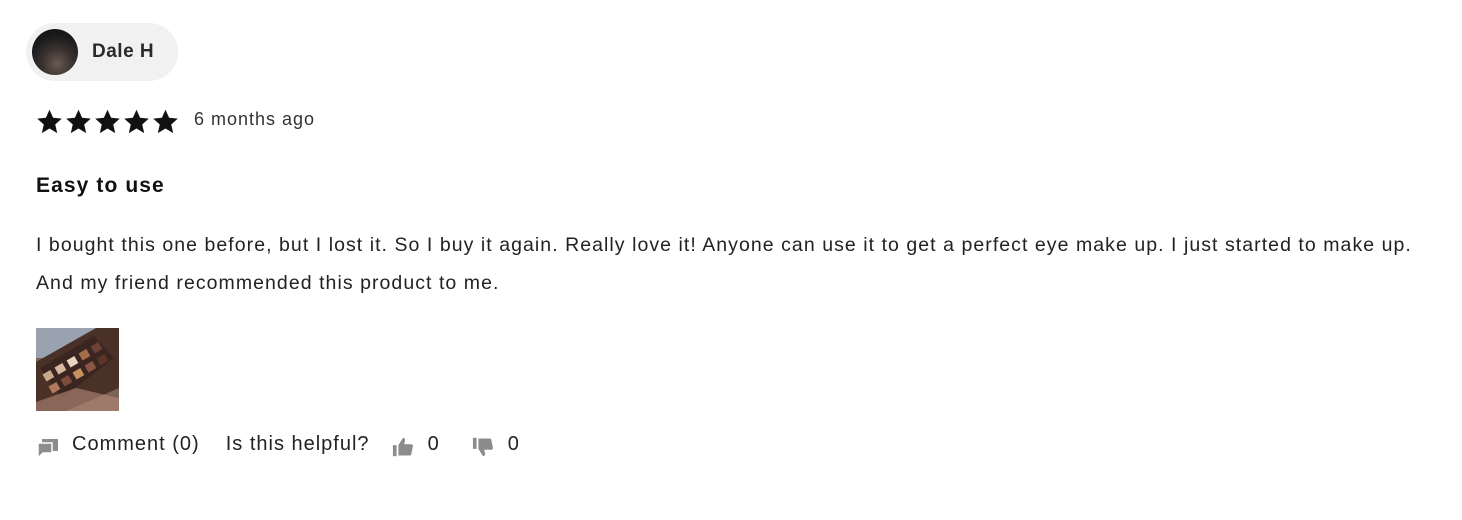 The image size is (1462, 520). Describe the element at coordinates (496, 445) in the screenshot. I see `downvote-button: 0` at that location.